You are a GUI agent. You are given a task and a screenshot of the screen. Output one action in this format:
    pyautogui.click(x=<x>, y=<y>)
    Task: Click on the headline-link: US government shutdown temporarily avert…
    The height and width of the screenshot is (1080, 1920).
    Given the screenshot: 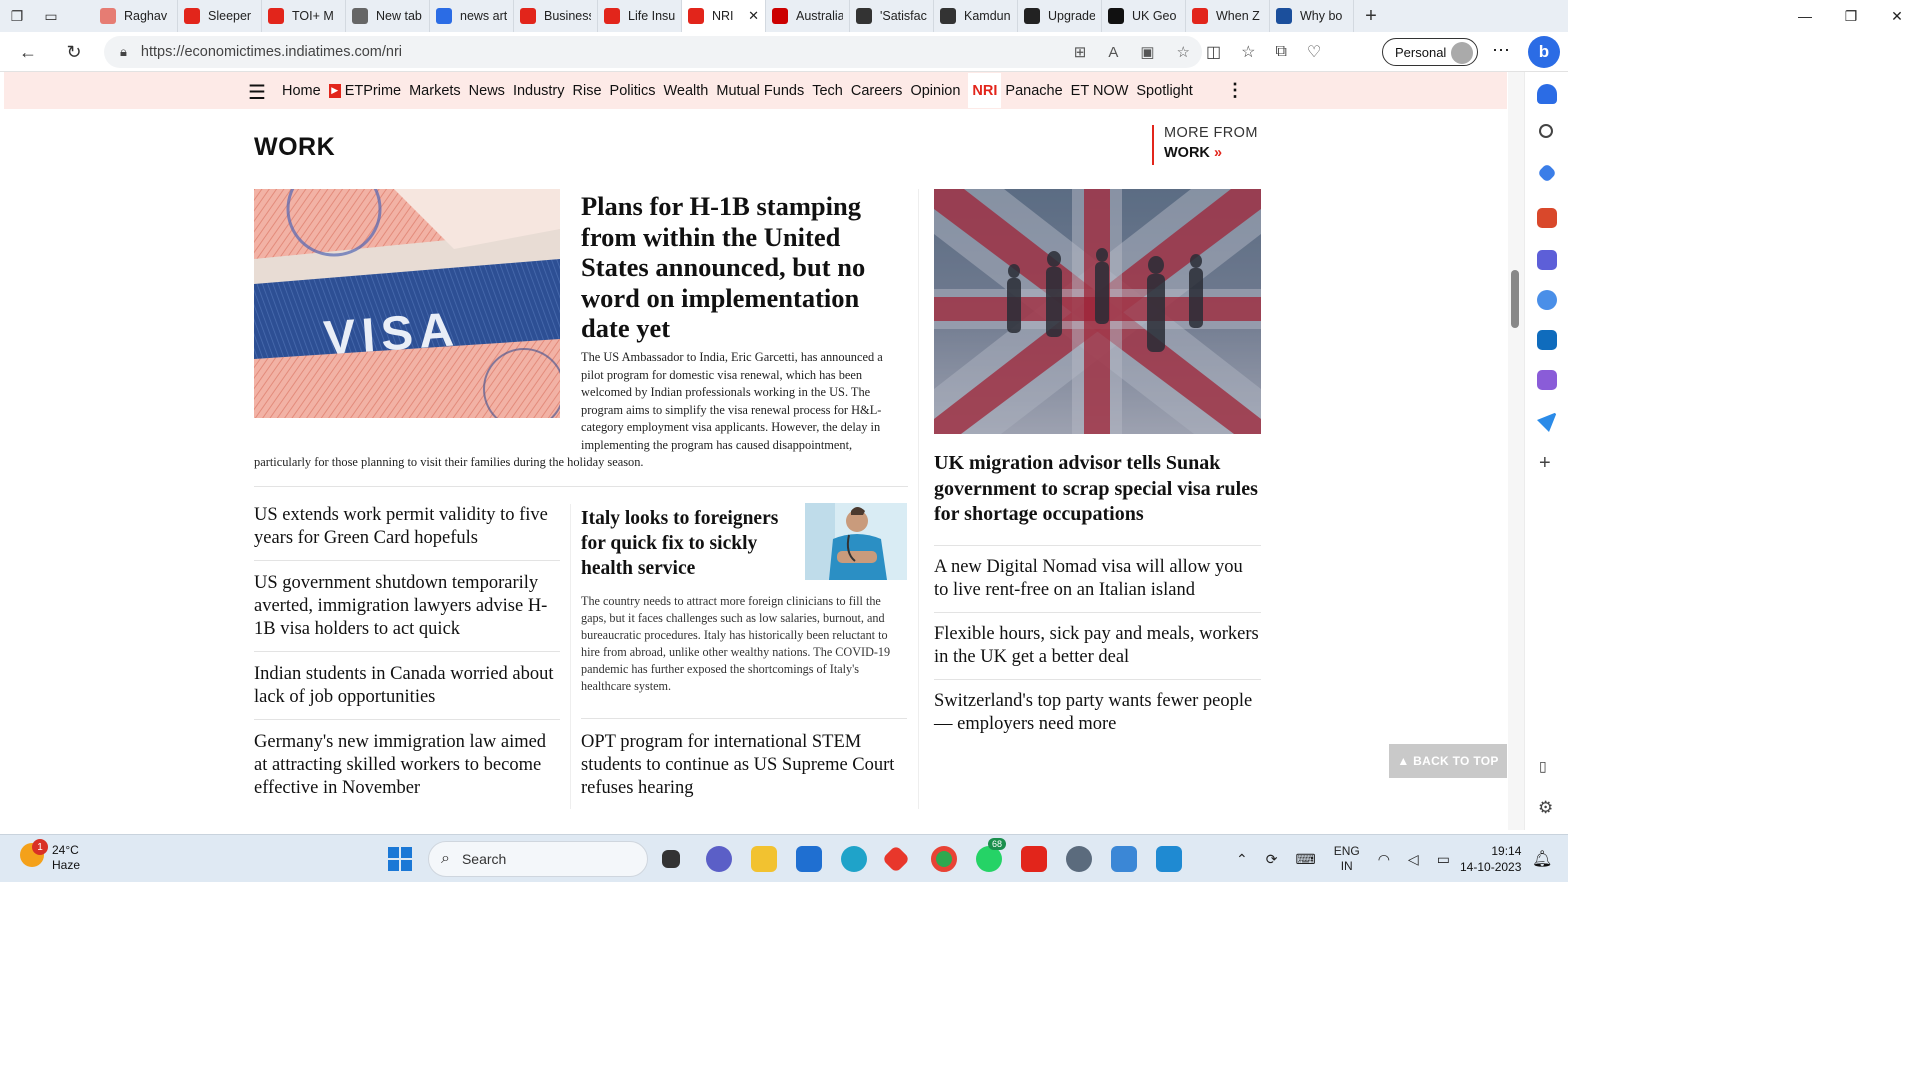 What is the action you would take?
    pyautogui.click(x=407, y=612)
    